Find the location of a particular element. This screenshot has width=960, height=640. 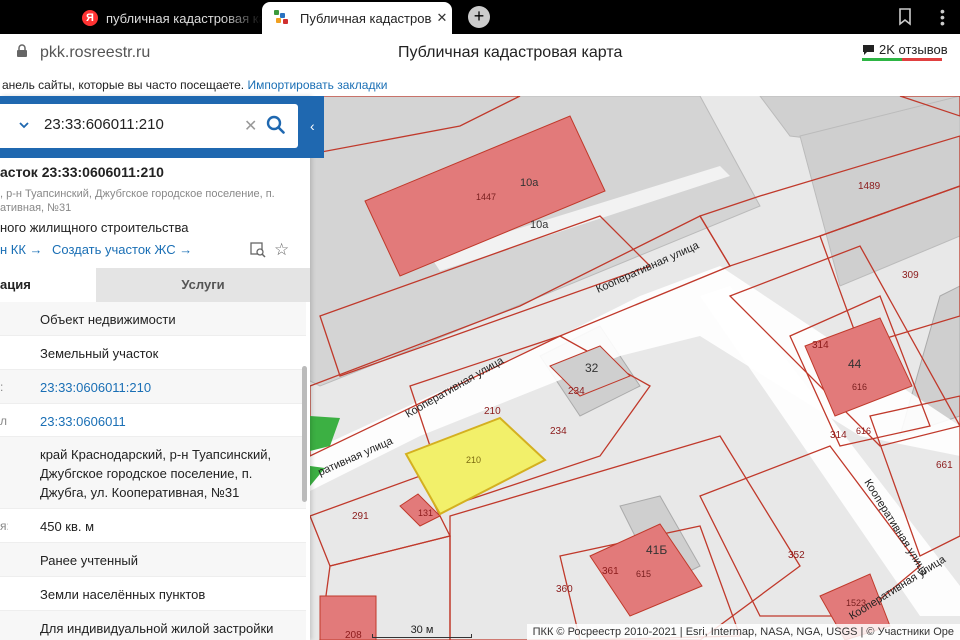

search-area: 23:33:606011:210 ✕ ‹ is located at coordinates (162, 127).